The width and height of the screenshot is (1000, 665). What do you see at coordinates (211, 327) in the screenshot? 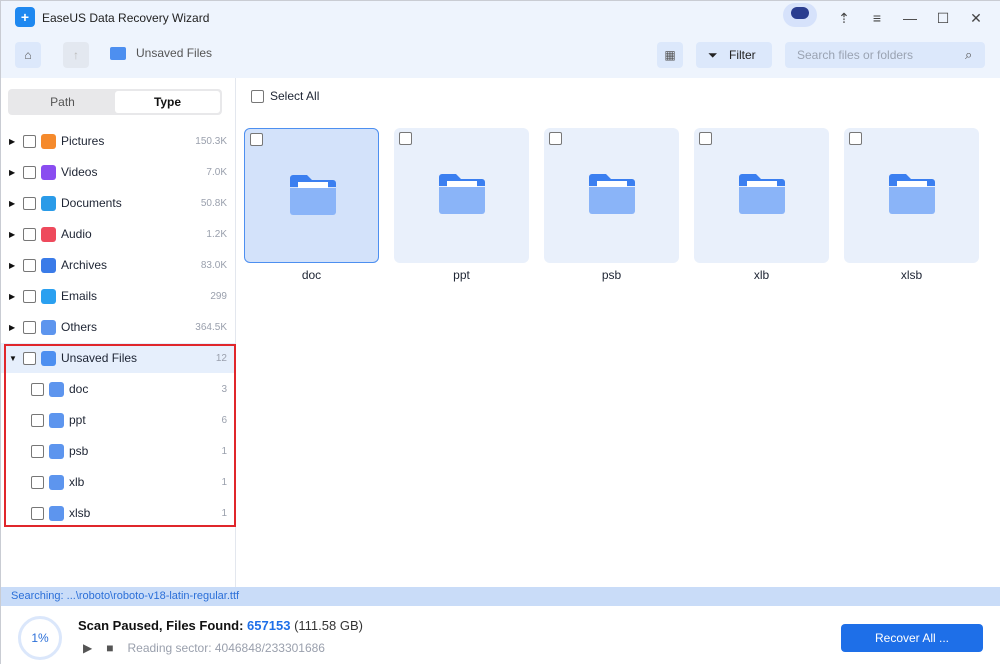
I see `item-count: 364.5K` at bounding box center [211, 327].